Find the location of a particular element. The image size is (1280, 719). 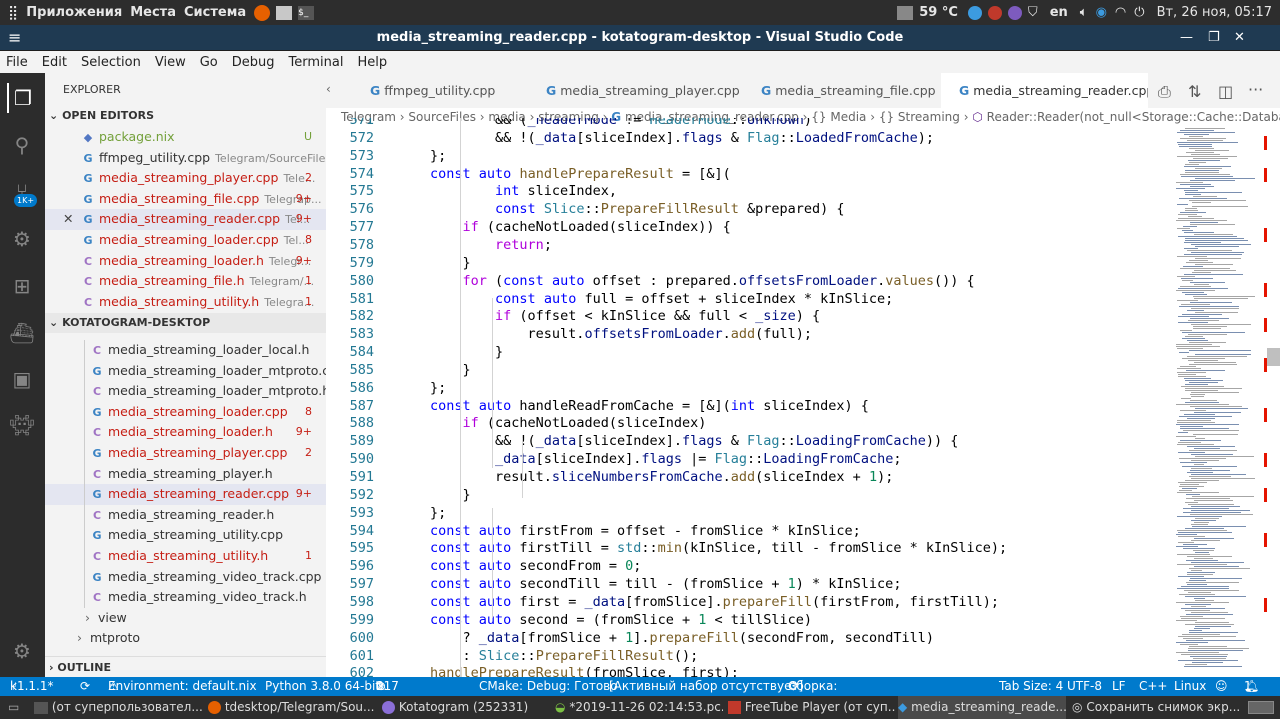

open-editor-item: Gmedia_streaming_loader.cpp Tel... 8 is located at coordinates (185, 240).